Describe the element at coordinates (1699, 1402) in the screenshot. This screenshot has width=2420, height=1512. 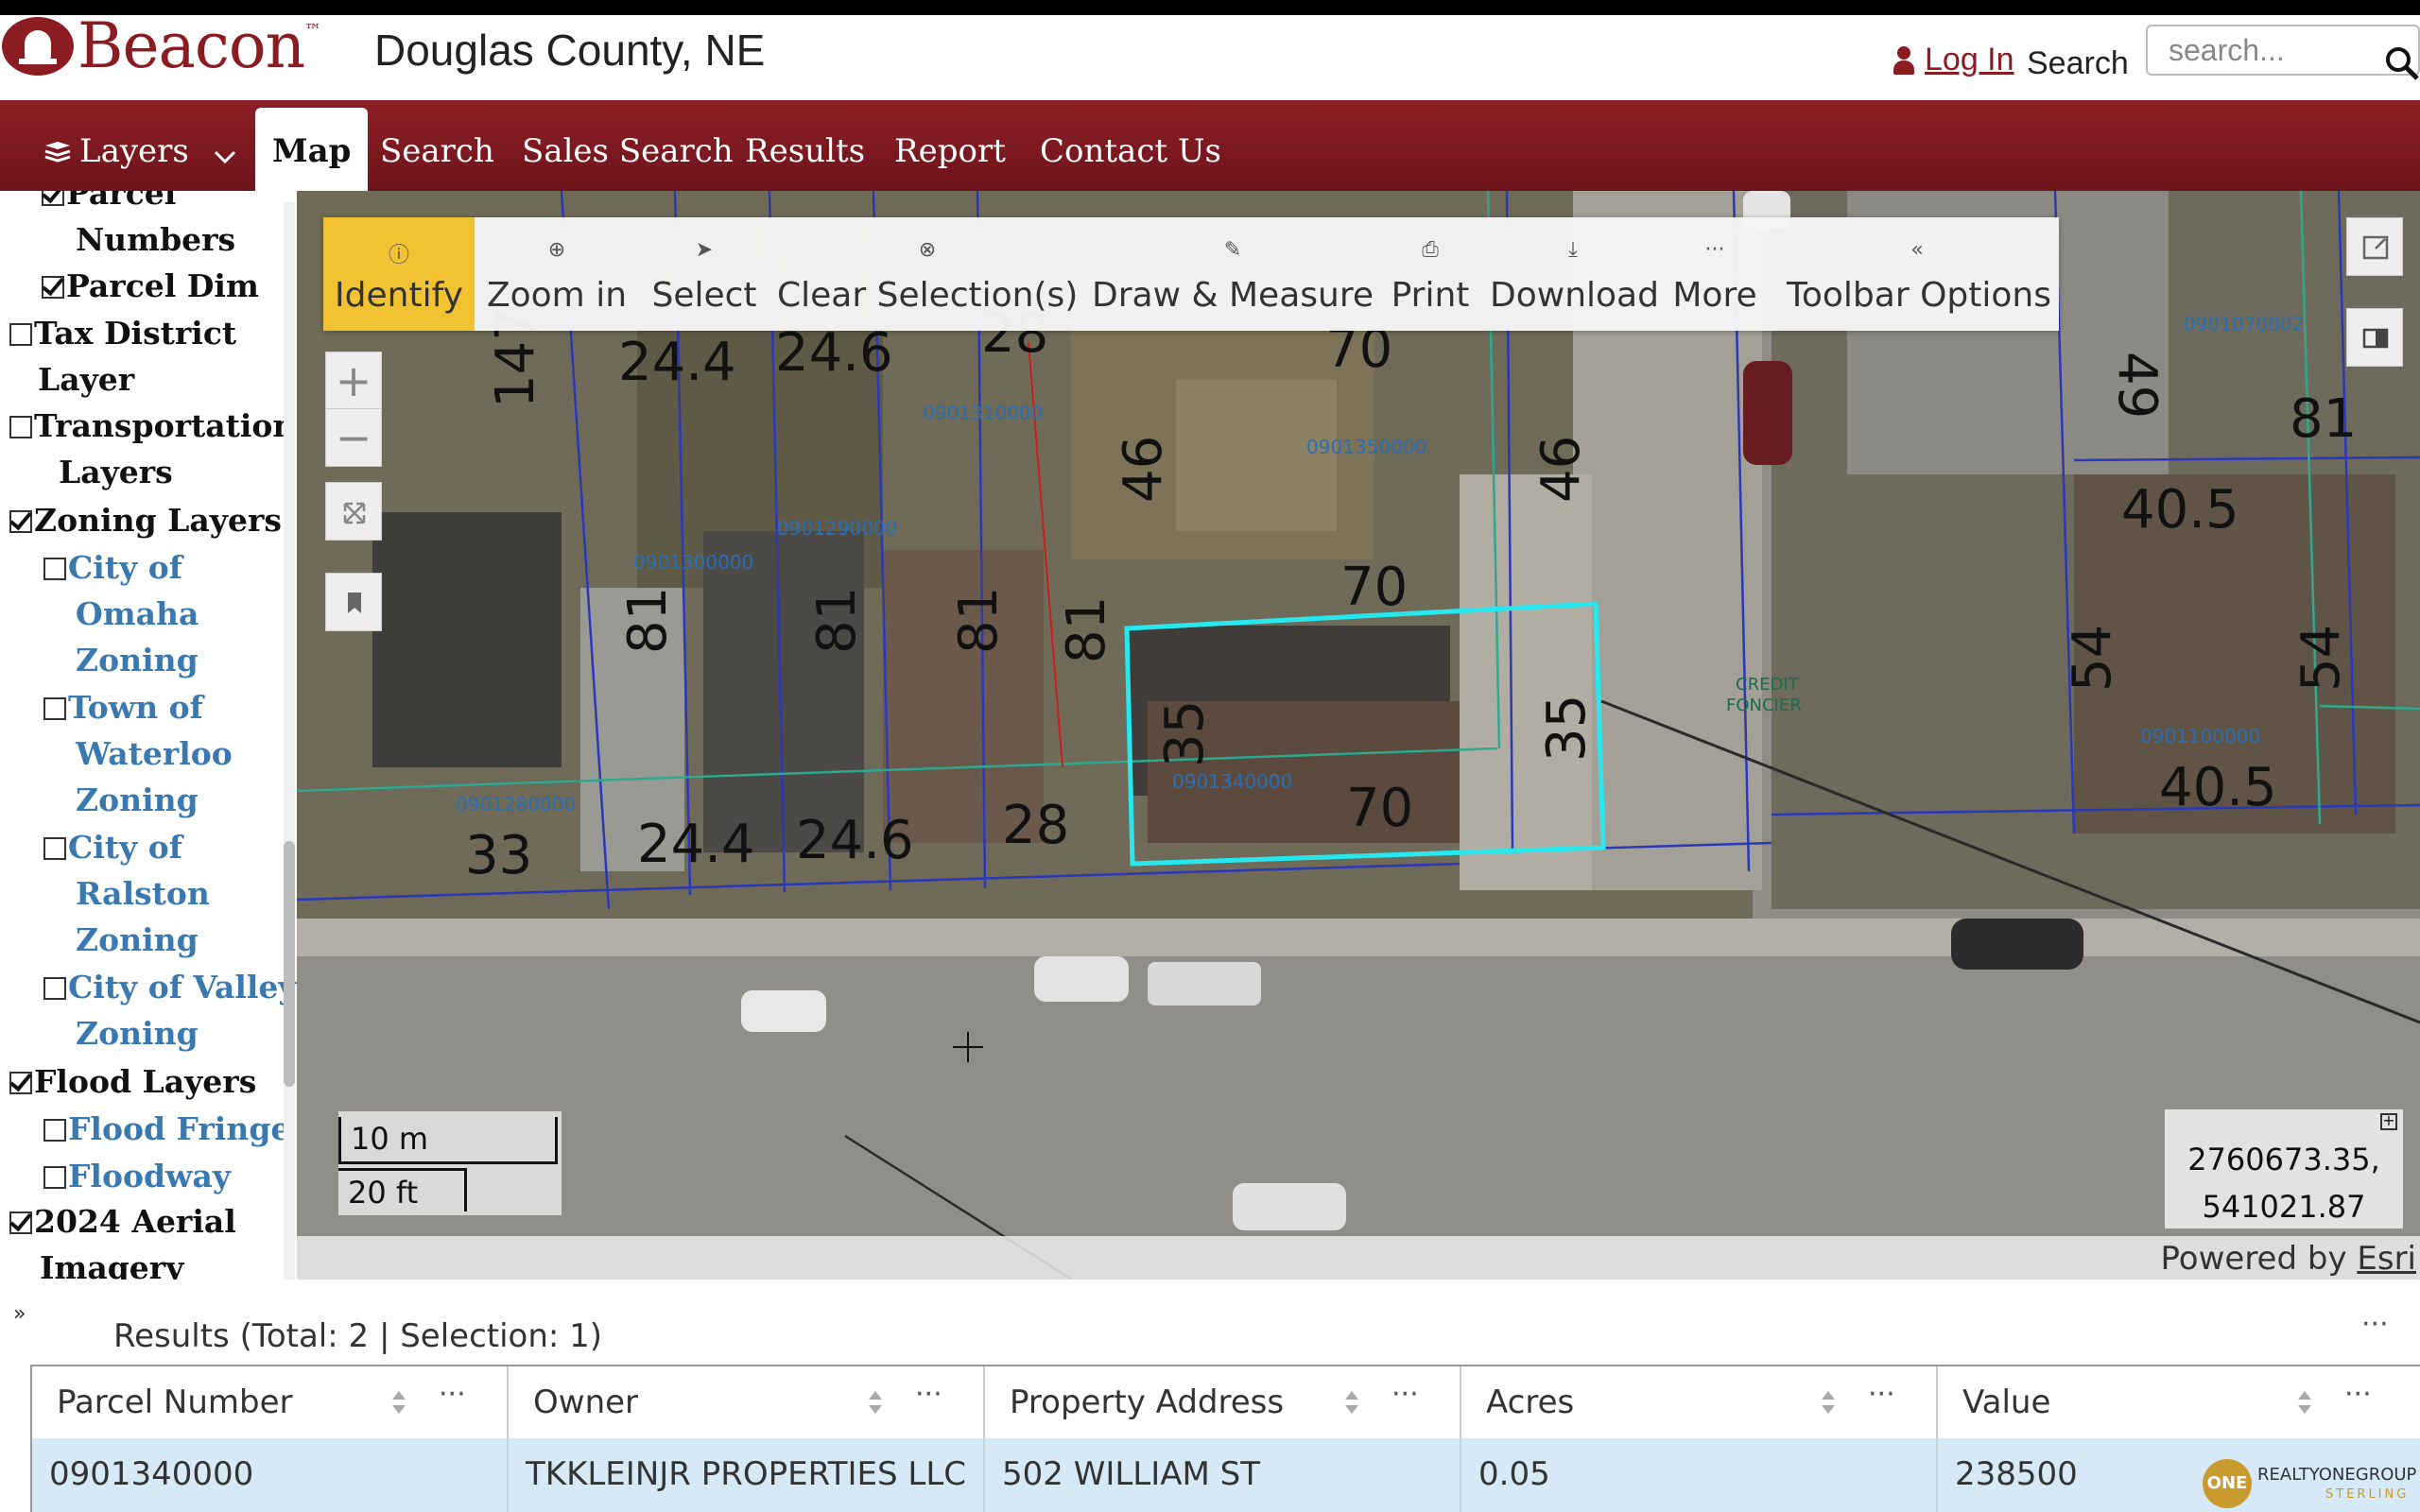
I see `column-header-acres: Acres ···` at that location.